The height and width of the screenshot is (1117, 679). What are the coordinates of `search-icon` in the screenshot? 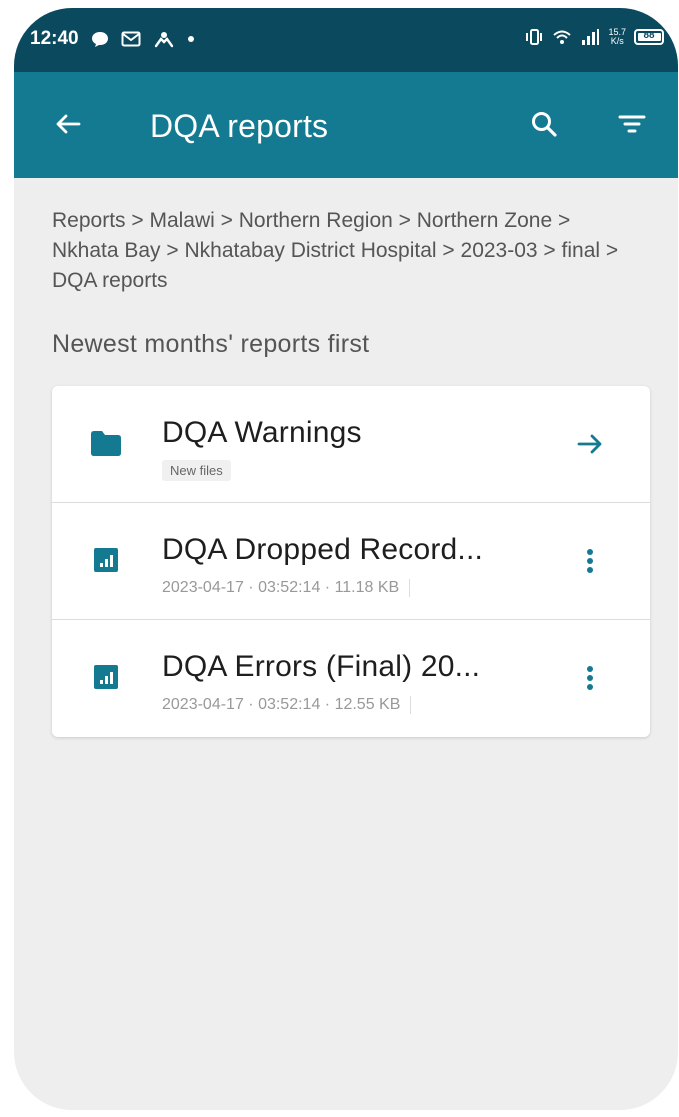 It's located at (544, 124).